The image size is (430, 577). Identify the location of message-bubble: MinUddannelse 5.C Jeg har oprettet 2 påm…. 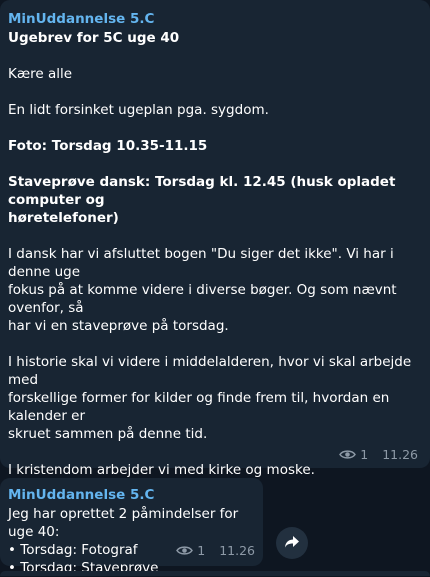
(131, 527).